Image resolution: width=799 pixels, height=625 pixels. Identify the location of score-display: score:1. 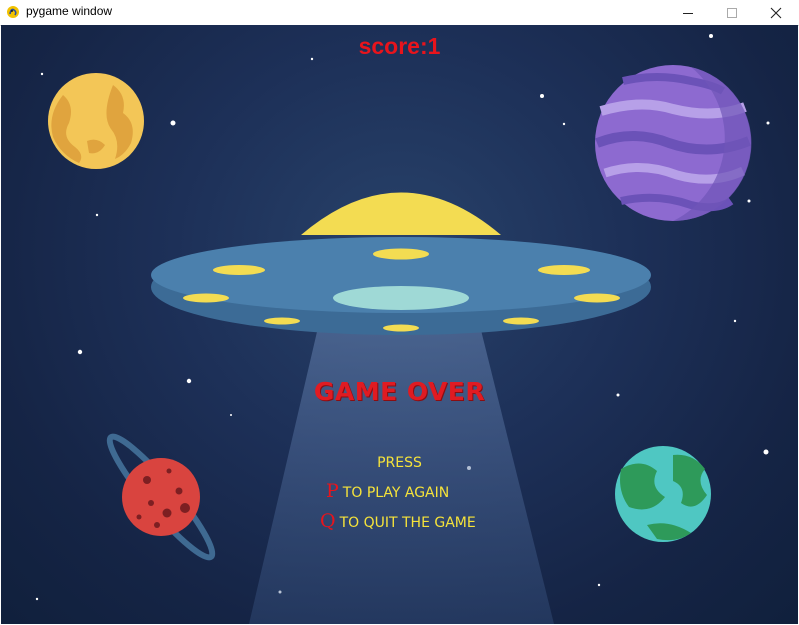
(399, 46).